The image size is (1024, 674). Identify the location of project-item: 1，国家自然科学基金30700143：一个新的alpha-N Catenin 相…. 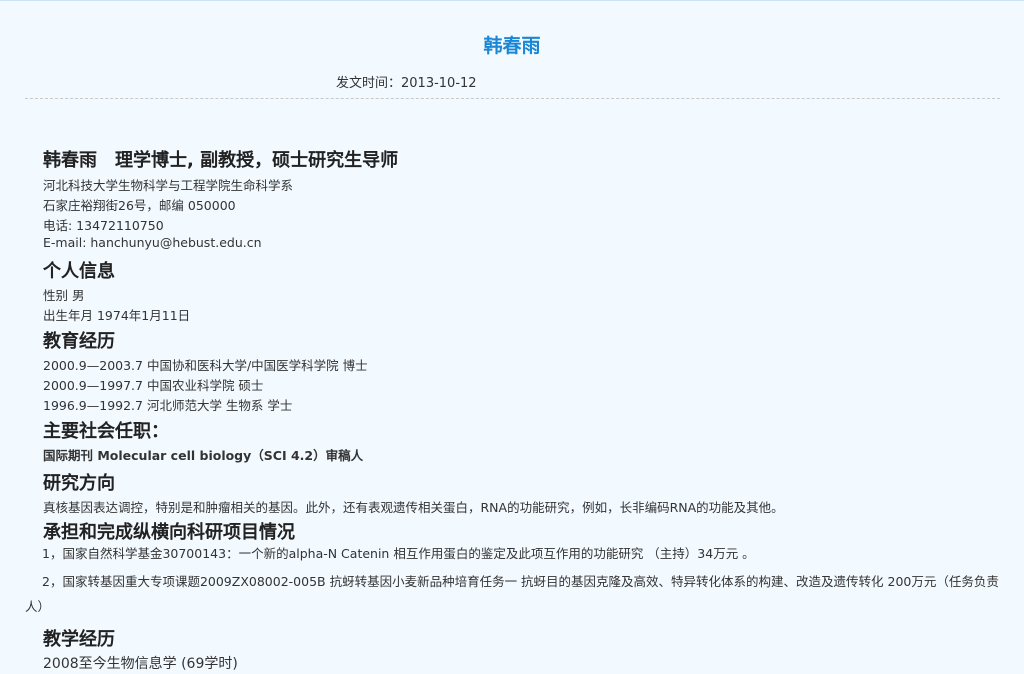
(398, 553).